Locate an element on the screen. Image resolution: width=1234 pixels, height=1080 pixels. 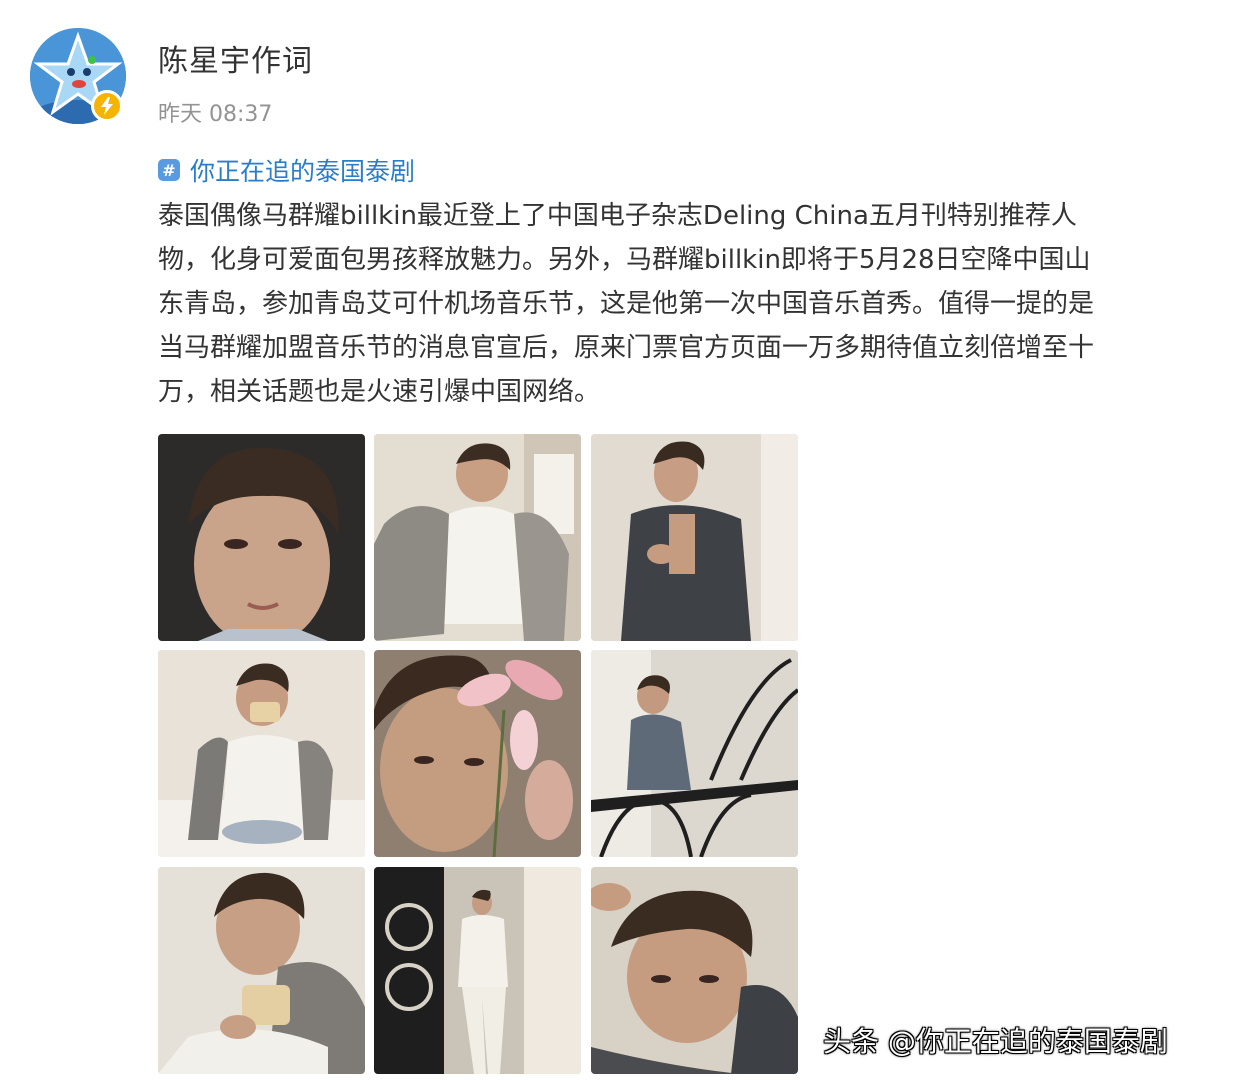
photo-pink-flower is located at coordinates (477, 753).